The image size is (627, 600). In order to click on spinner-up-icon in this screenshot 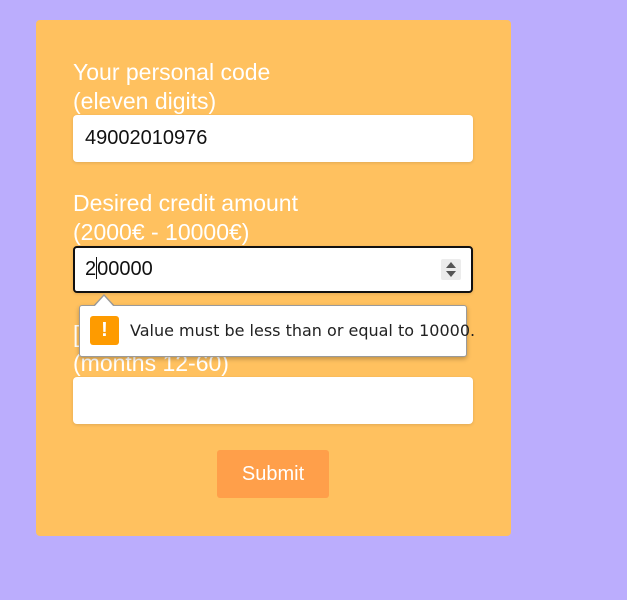, I will do `click(451, 265)`.